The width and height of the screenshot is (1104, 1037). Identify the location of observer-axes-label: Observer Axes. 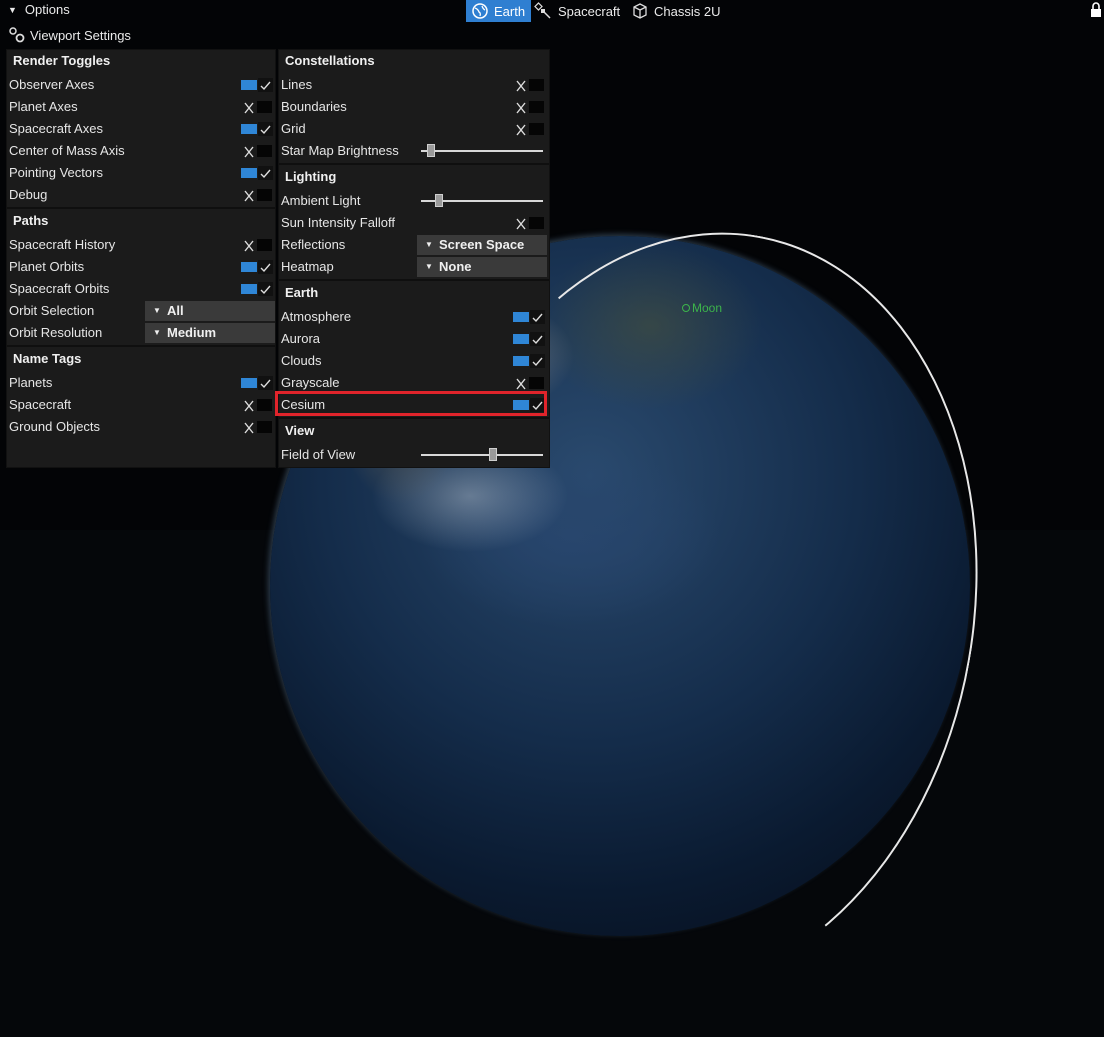
(52, 84).